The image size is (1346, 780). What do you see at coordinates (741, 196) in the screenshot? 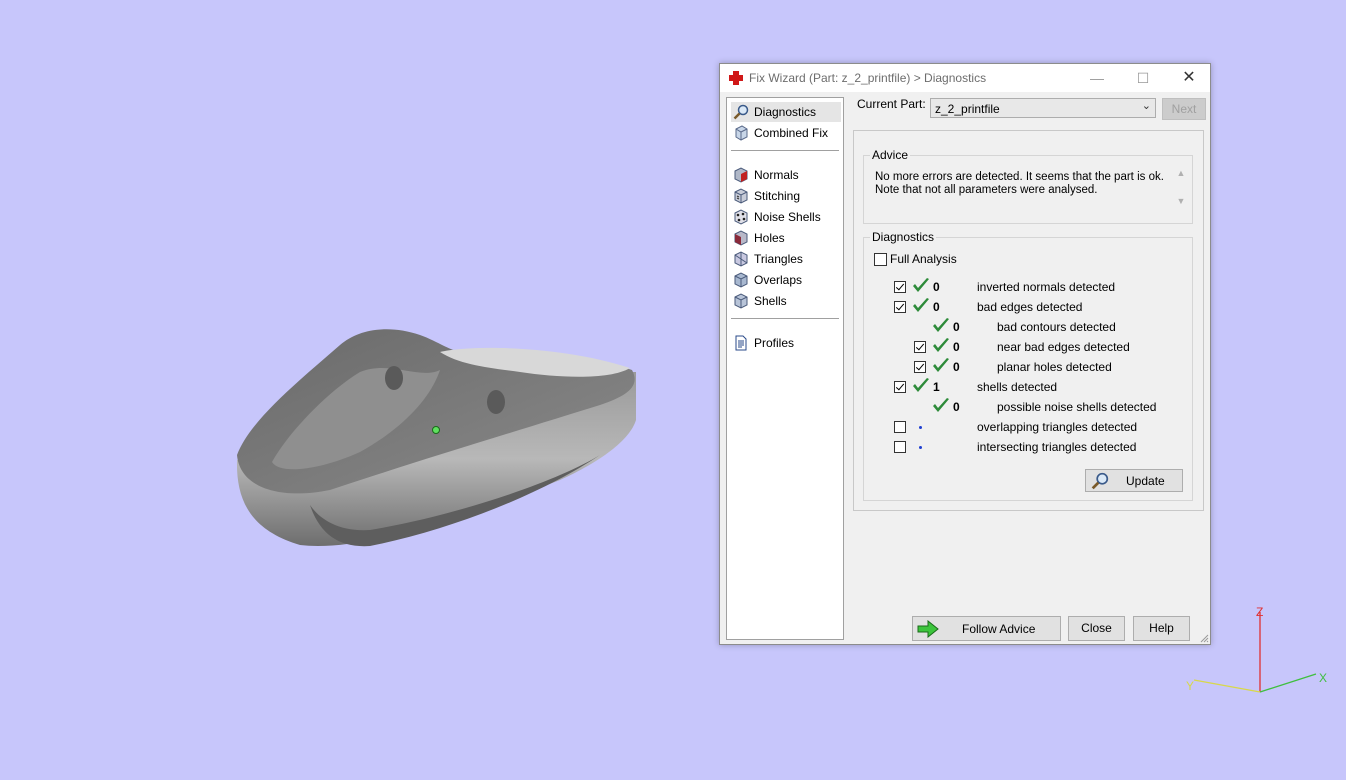
I see `stitching-cube-icon` at bounding box center [741, 196].